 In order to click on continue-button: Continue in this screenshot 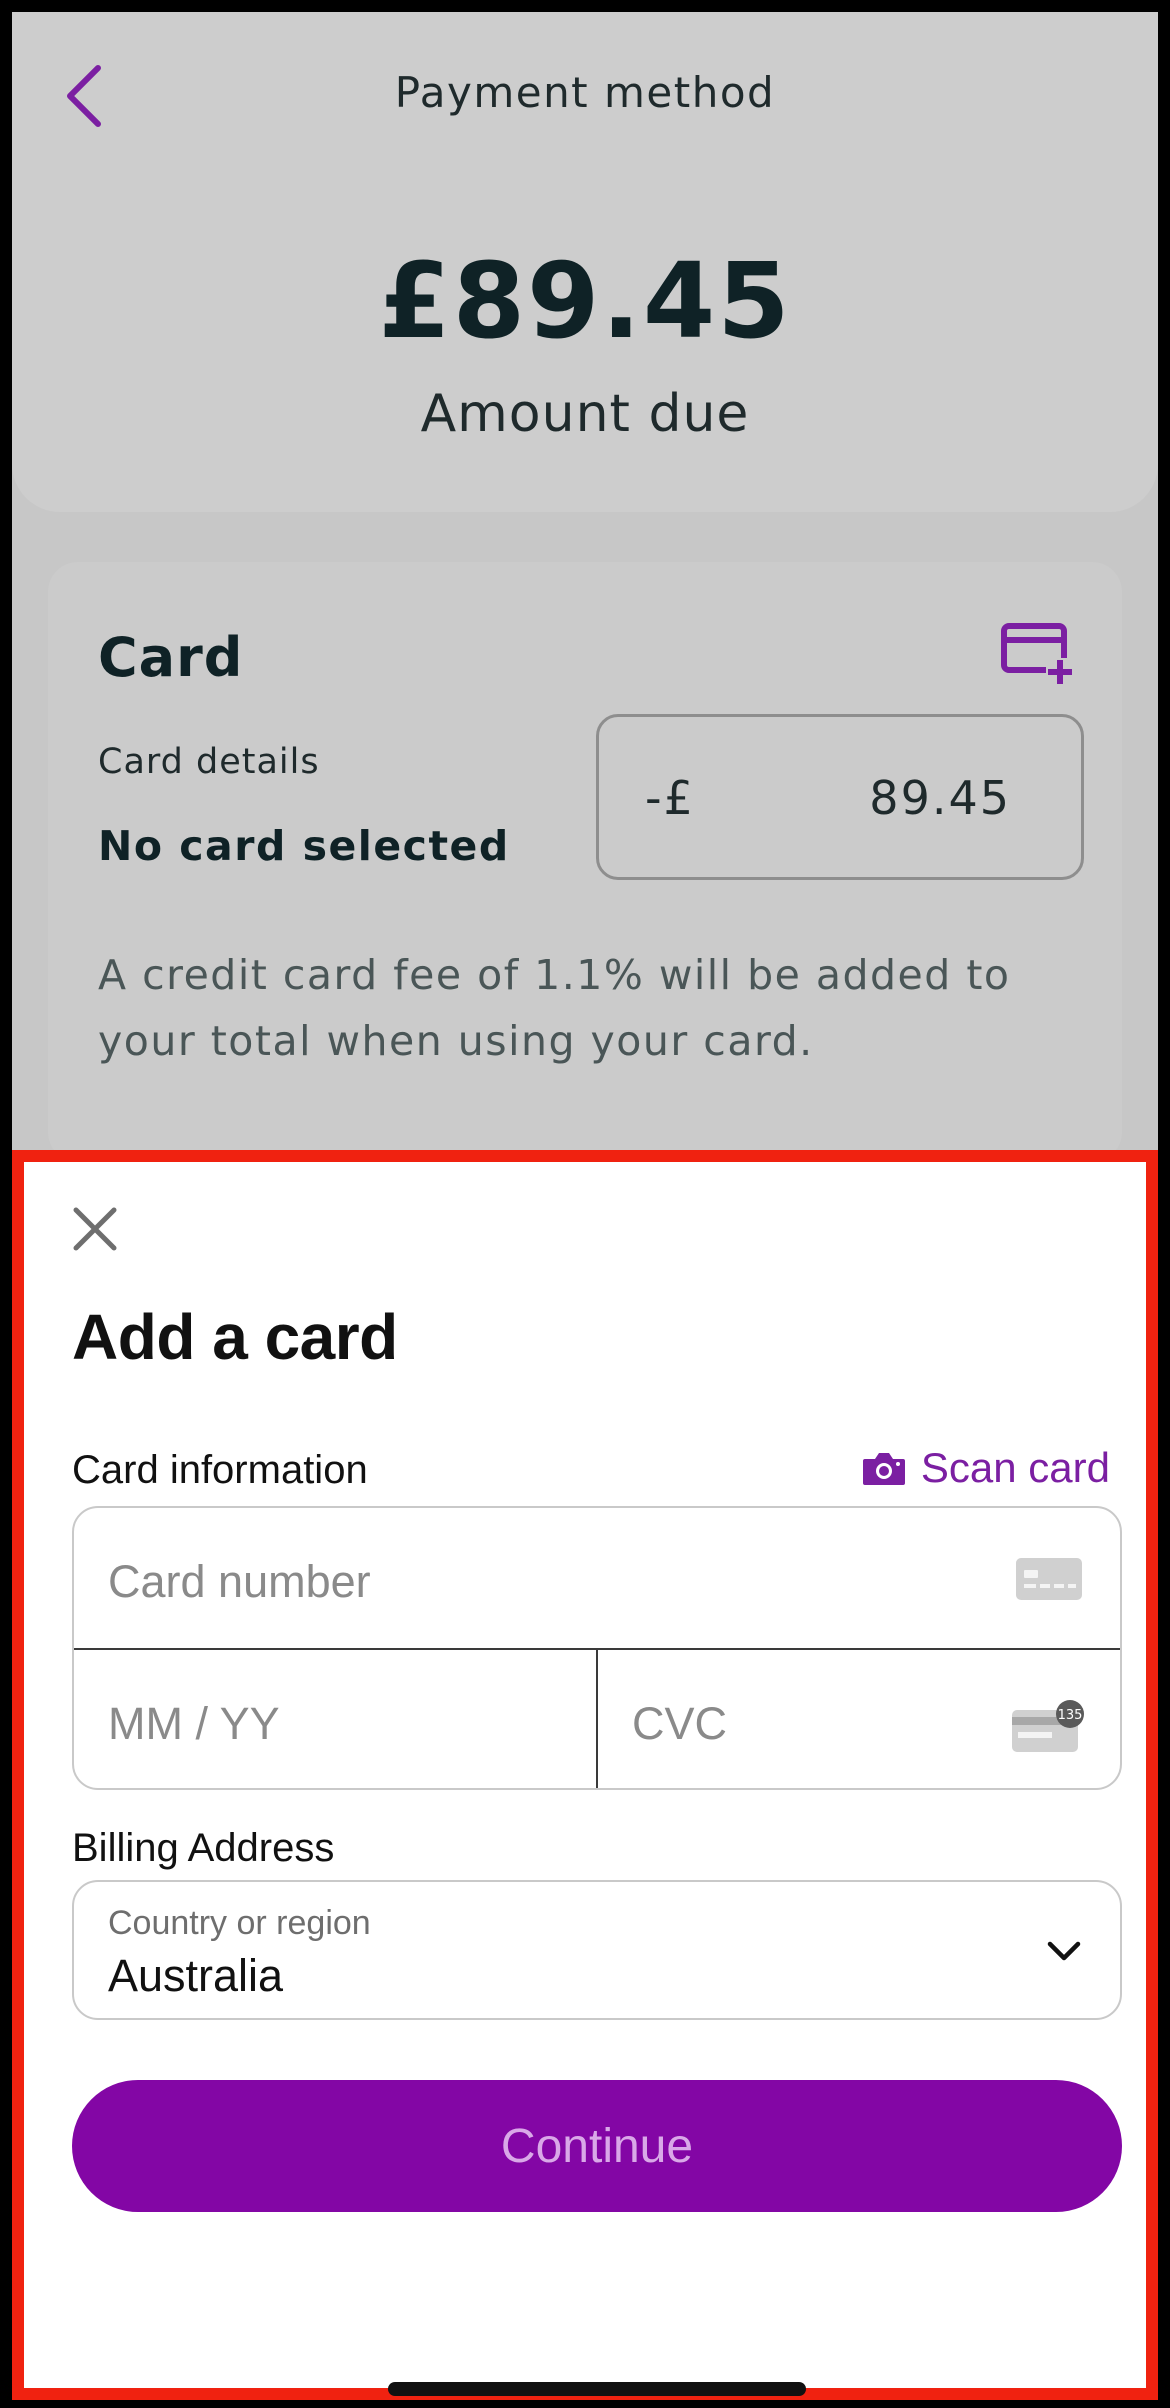, I will do `click(597, 2146)`.